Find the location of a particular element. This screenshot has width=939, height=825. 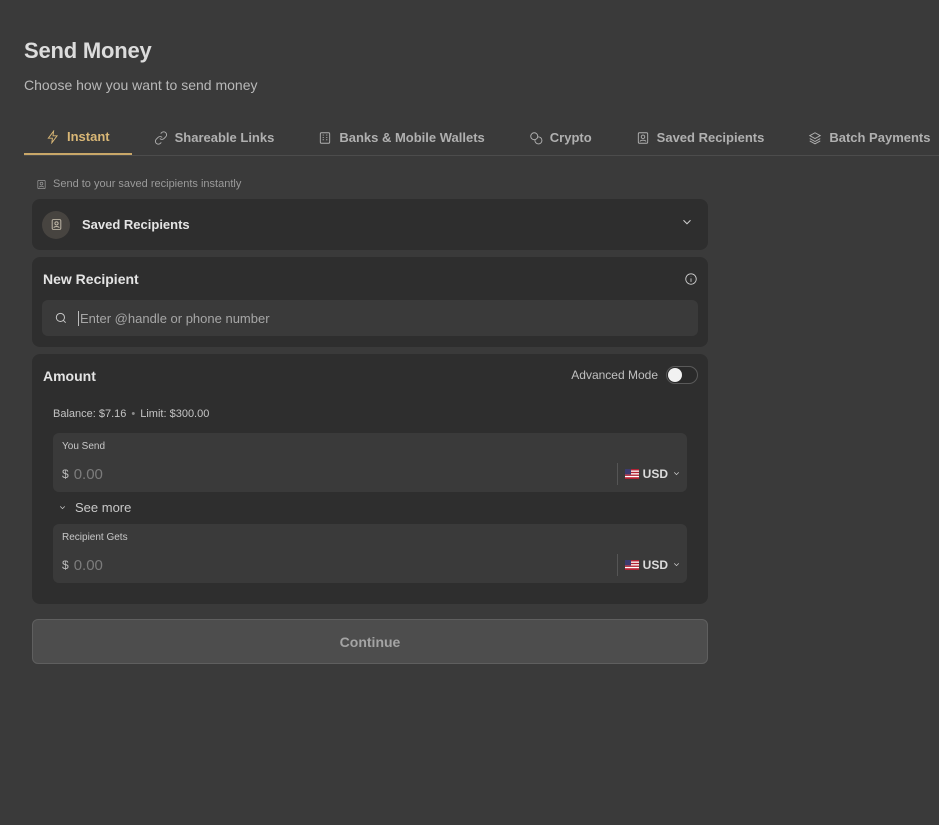

coins-icon is located at coordinates (536, 137).